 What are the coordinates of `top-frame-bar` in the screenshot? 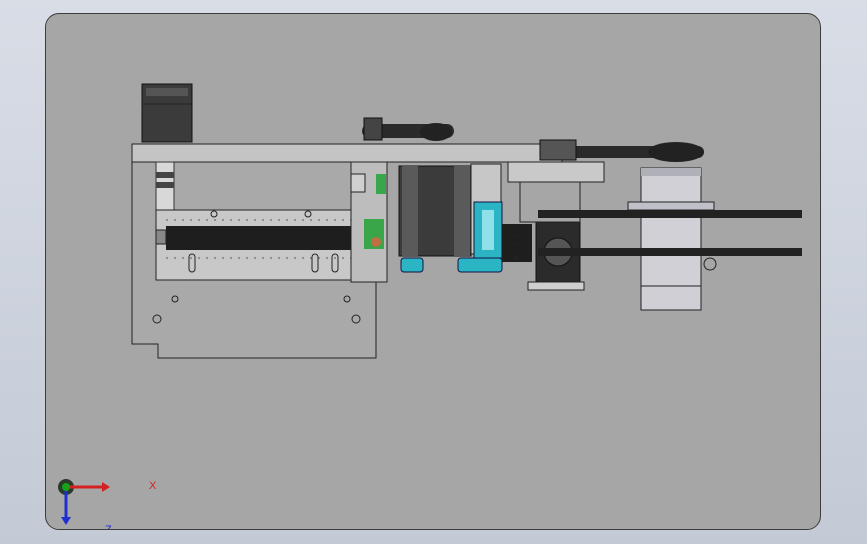 It's located at (347, 153).